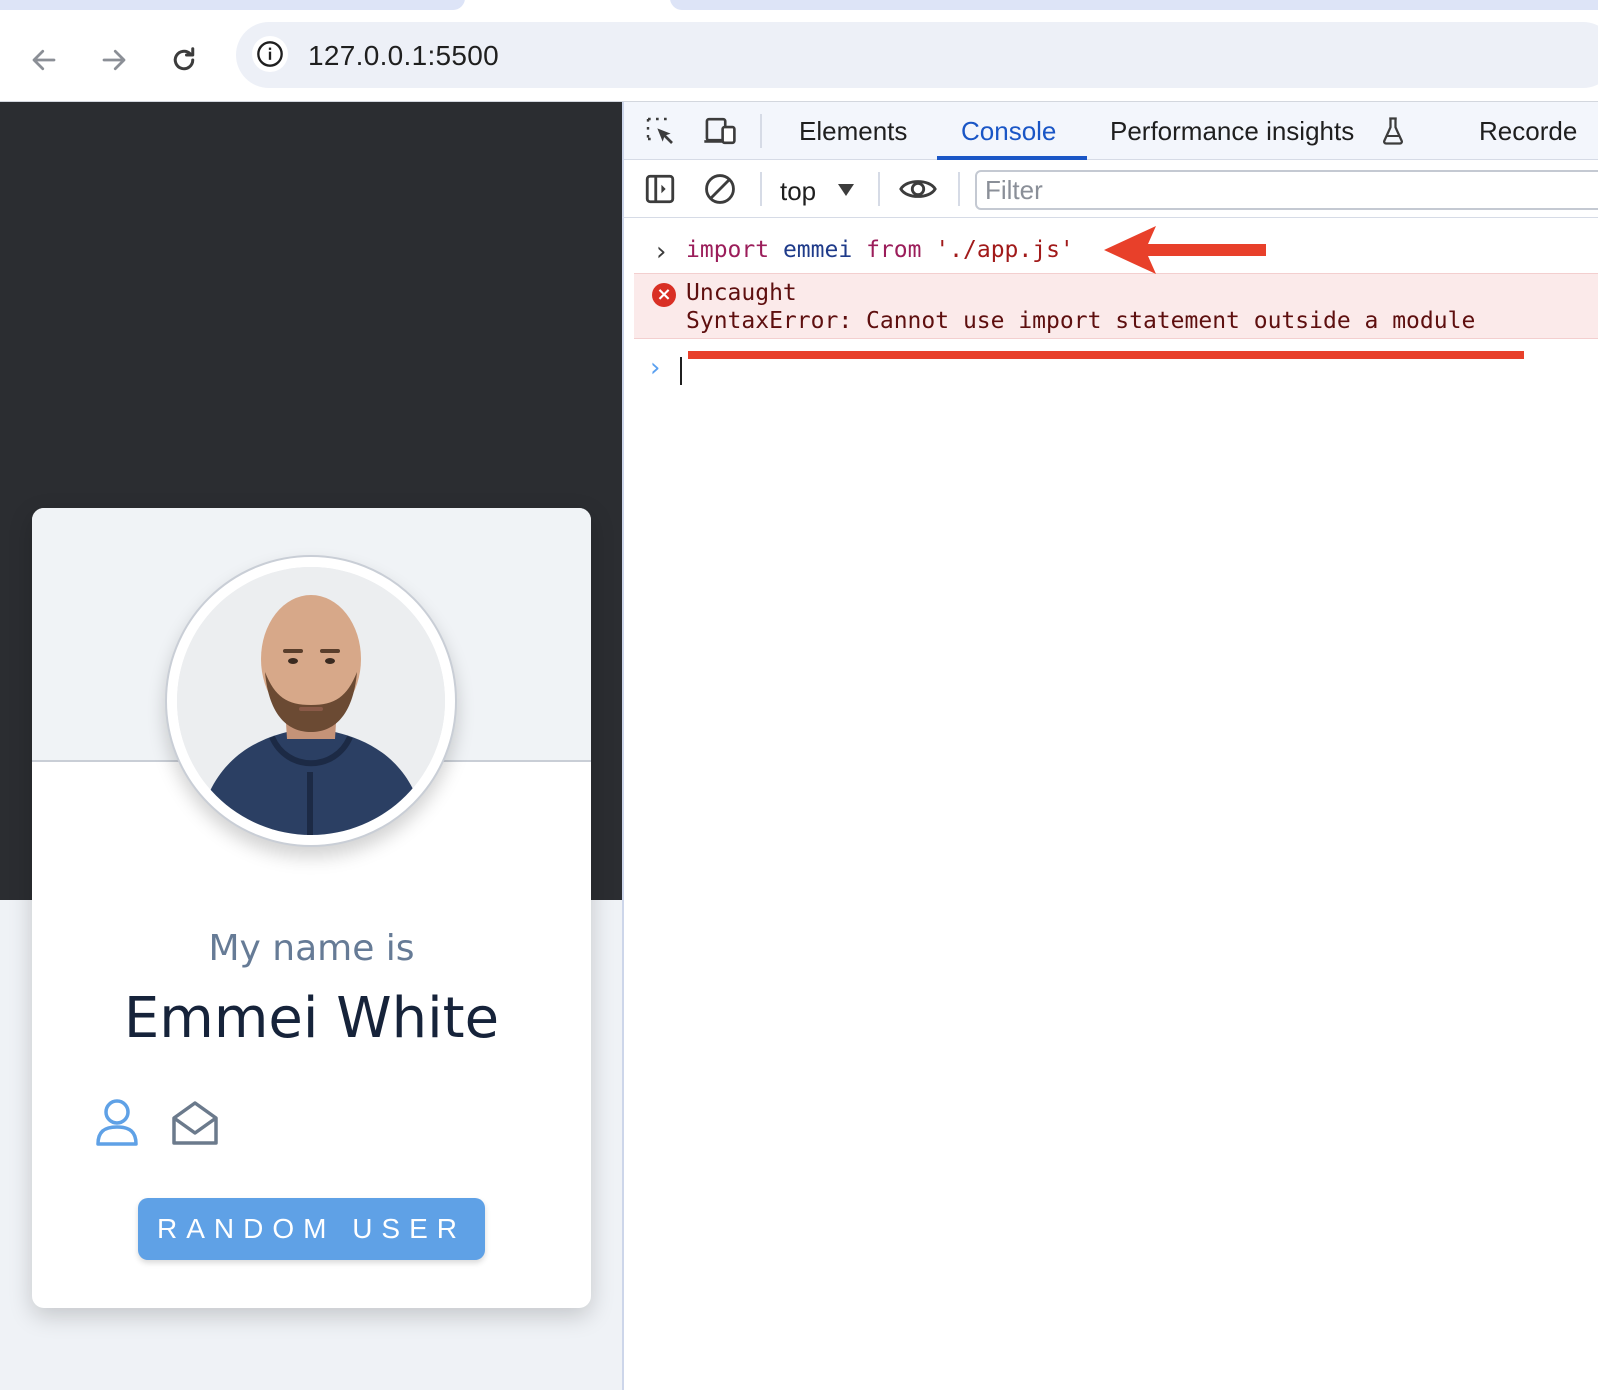  Describe the element at coordinates (195, 1123) in the screenshot. I see `mail-open-icon` at that location.